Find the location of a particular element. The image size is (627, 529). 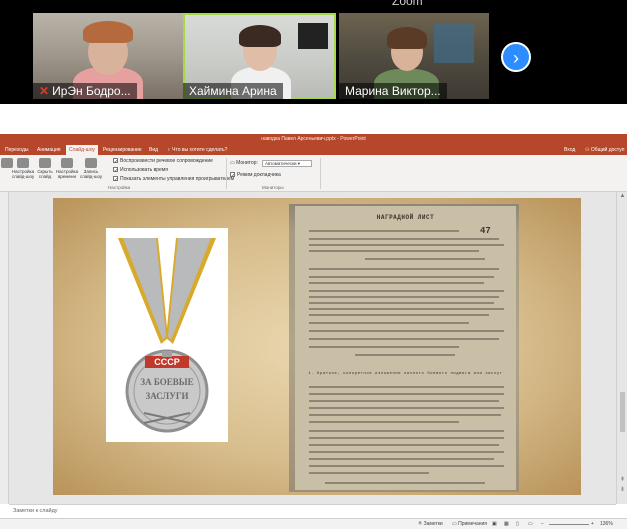

prev-slide-icon: ⇞ is located at coordinates (622, 480).